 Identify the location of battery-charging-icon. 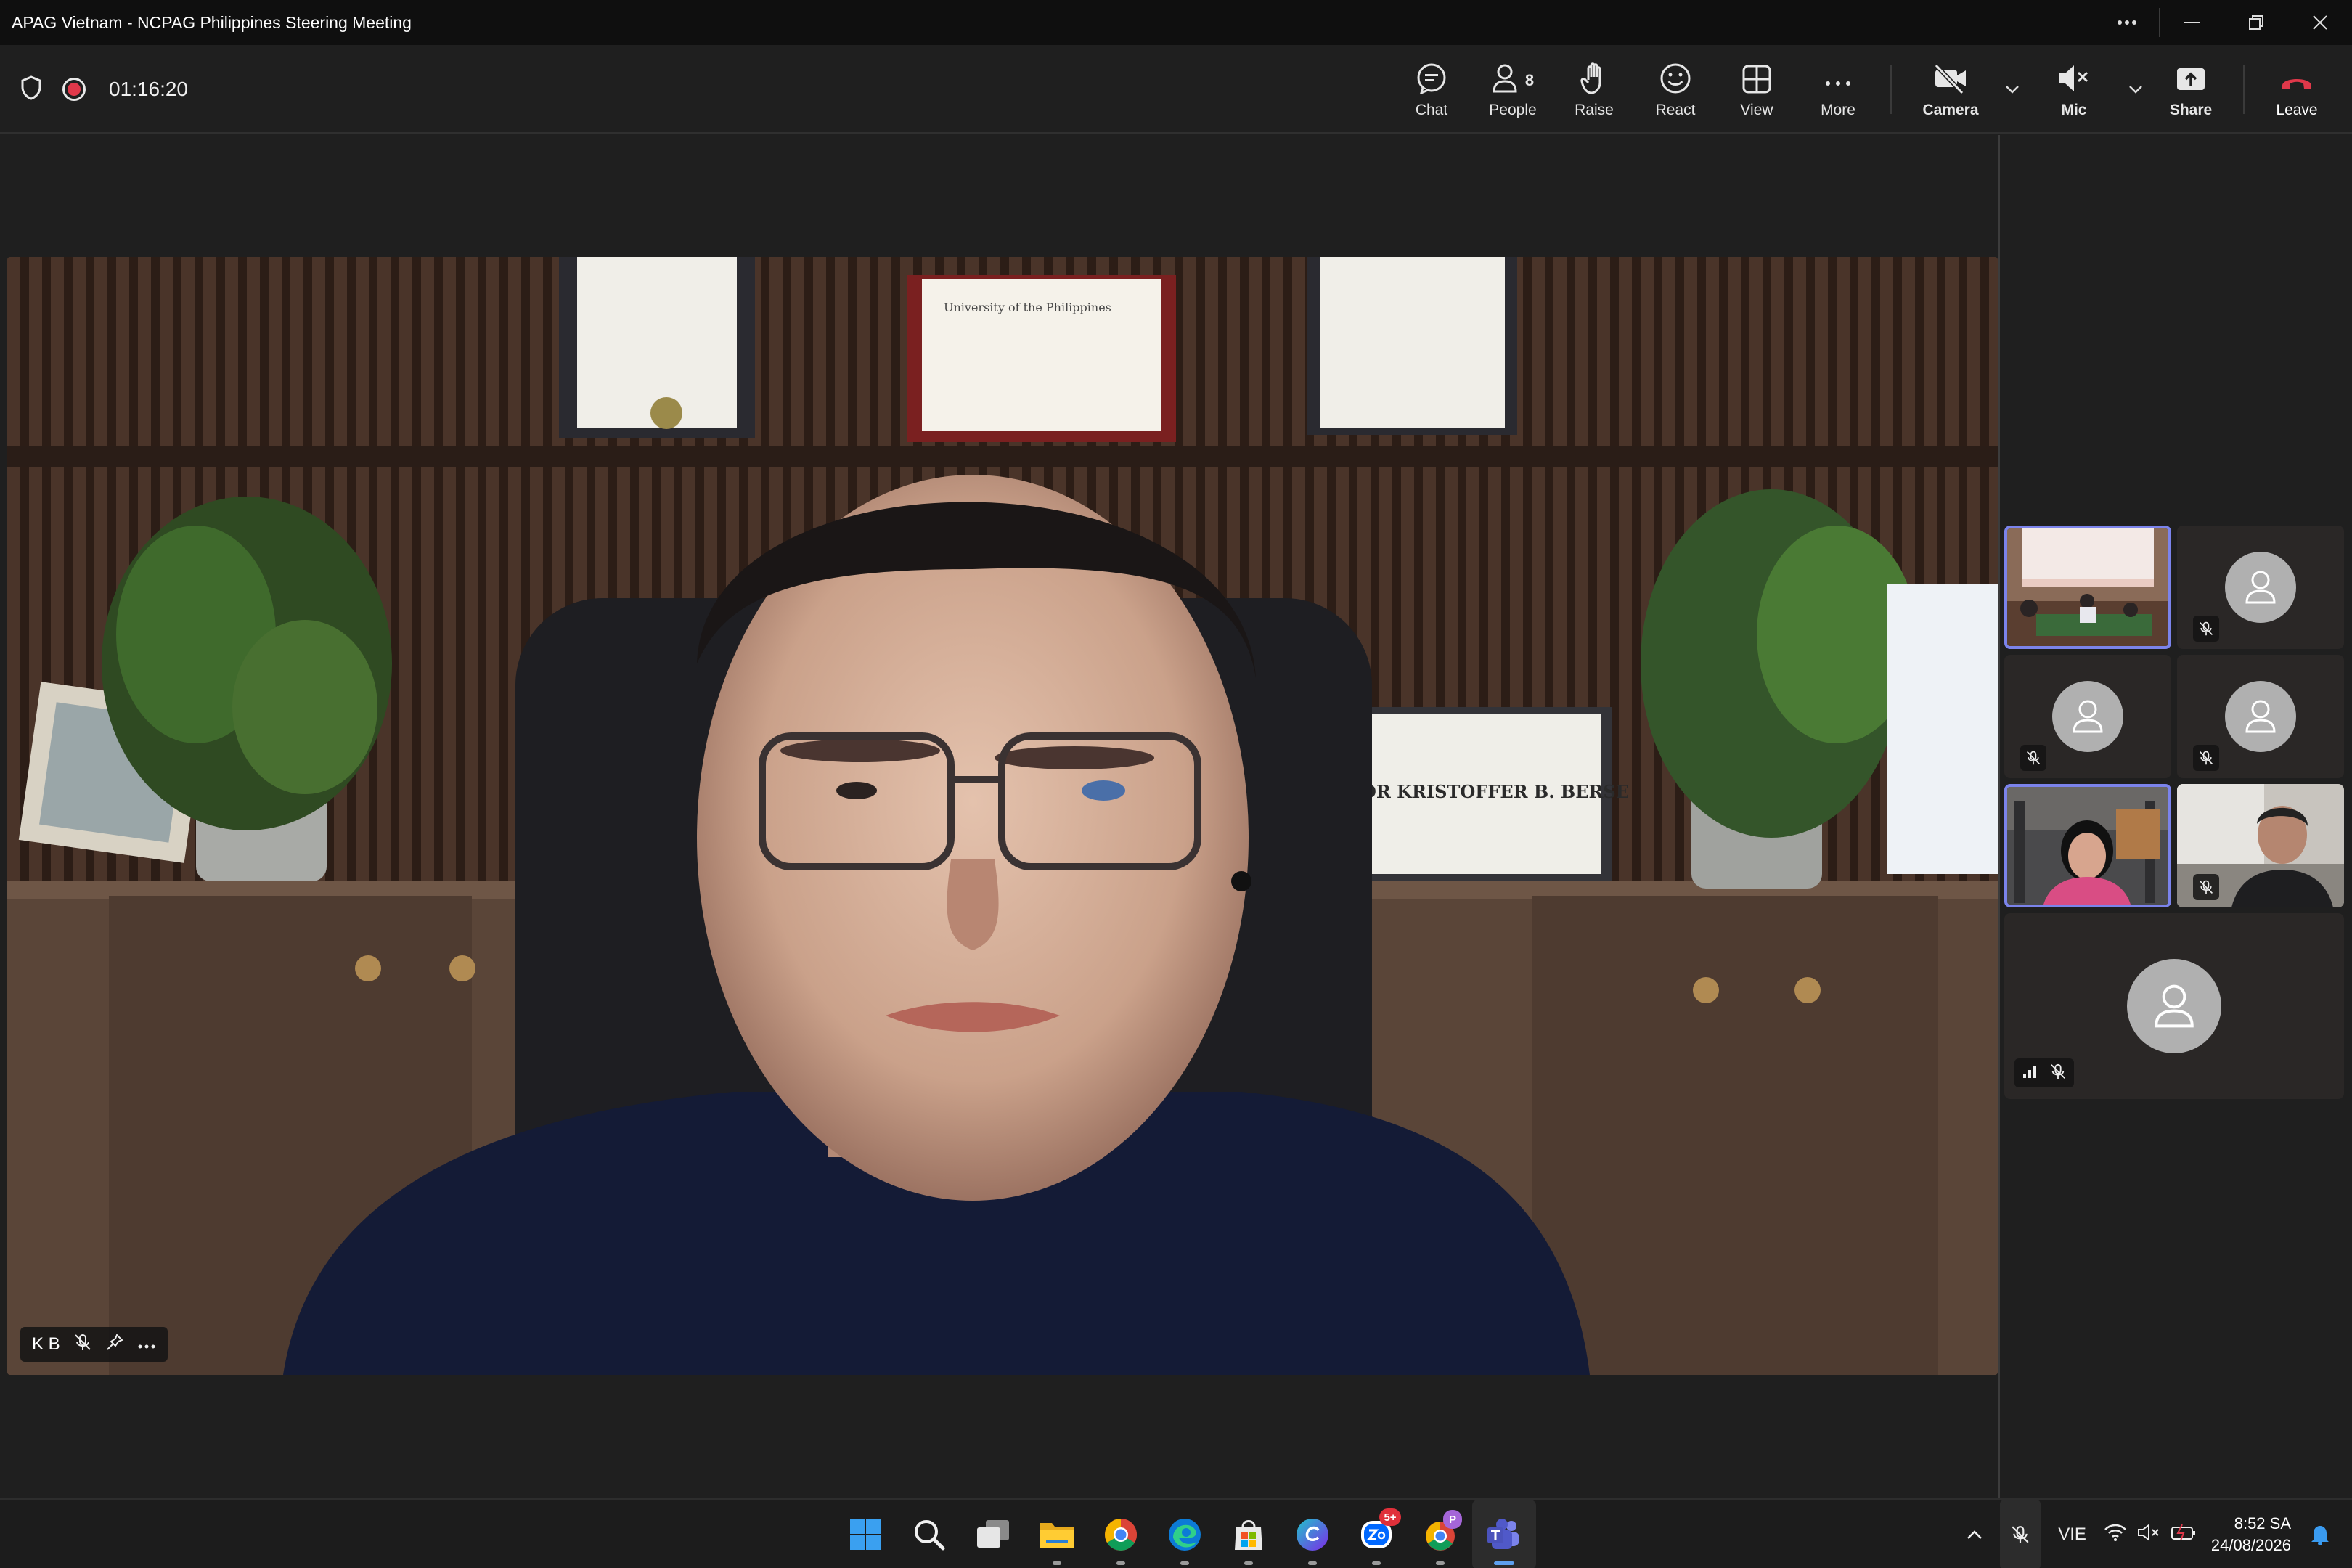
(2184, 1535).